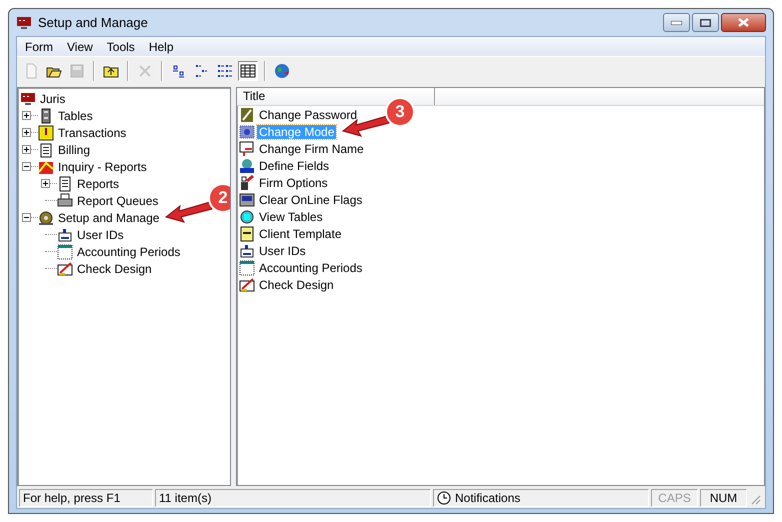  Describe the element at coordinates (86, 498) in the screenshot. I see `status-text: For help, press F1` at that location.